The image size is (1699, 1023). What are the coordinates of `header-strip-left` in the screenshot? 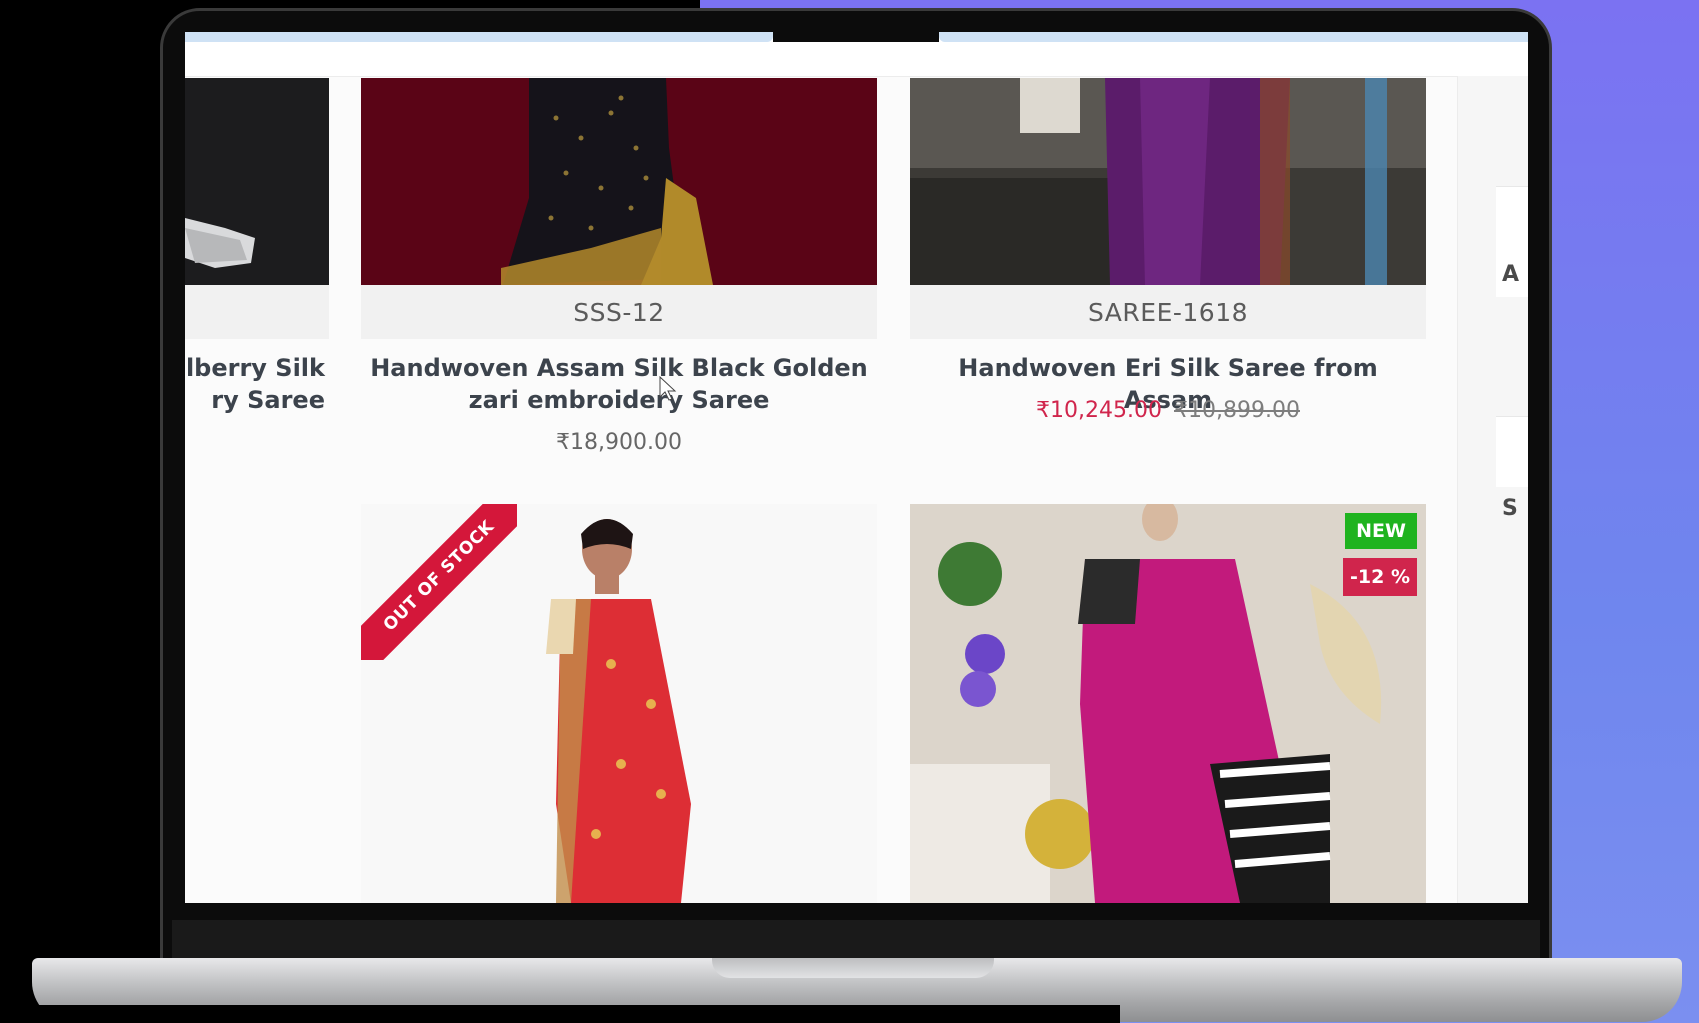 It's located at (479, 37).